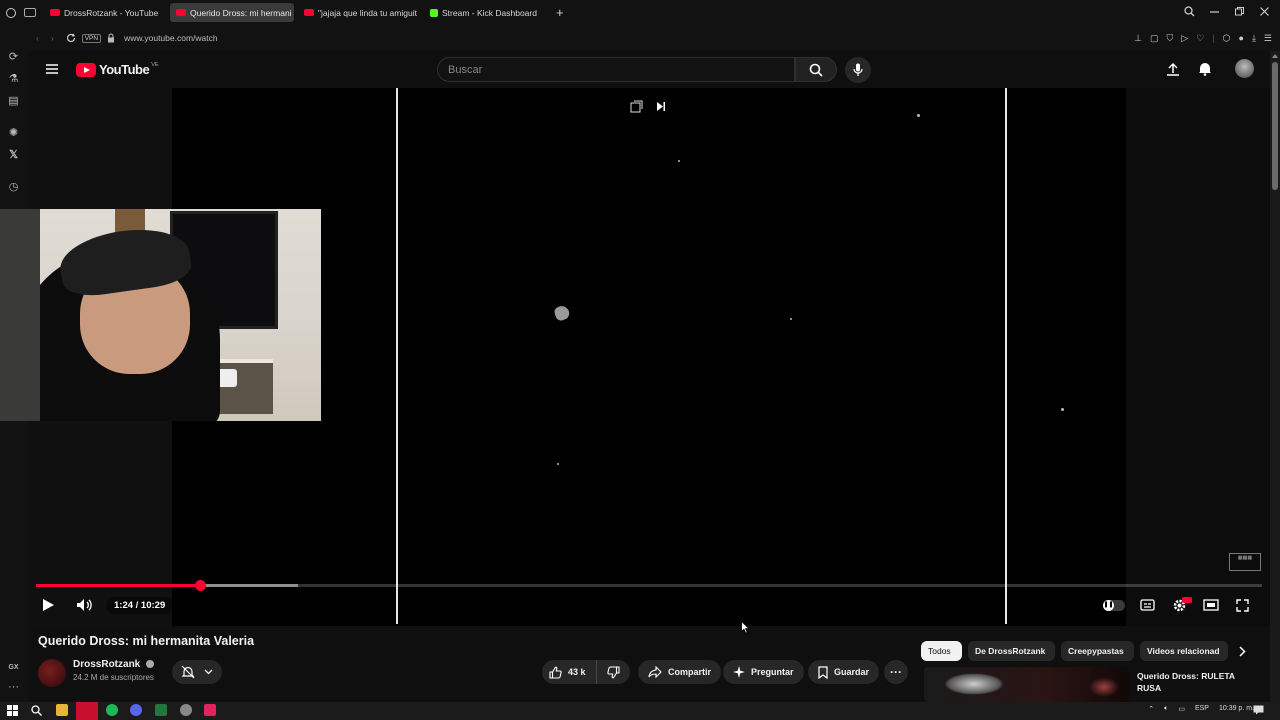 This screenshot has height=720, width=1280. Describe the element at coordinates (1244, 68) in the screenshot. I see `account-avatar` at that location.